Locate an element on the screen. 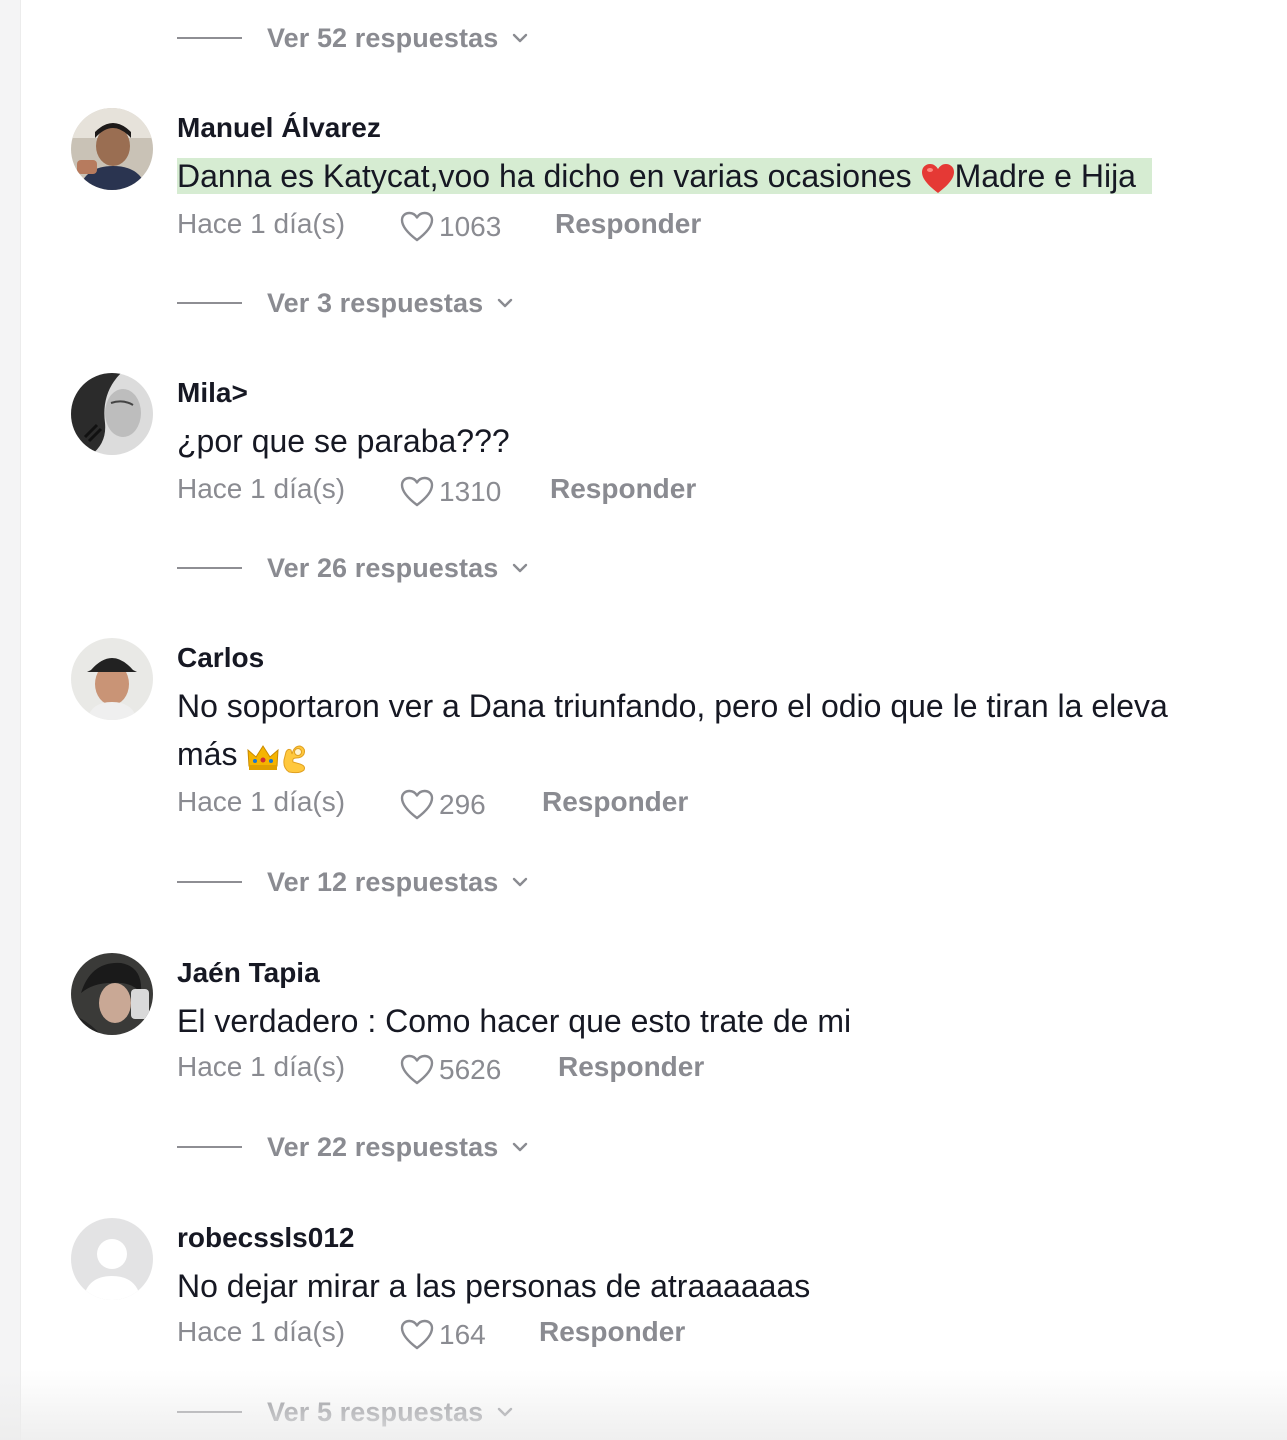 Image resolution: width=1287 pixels, height=1440 pixels. like-button: 1063 is located at coordinates (477, 224).